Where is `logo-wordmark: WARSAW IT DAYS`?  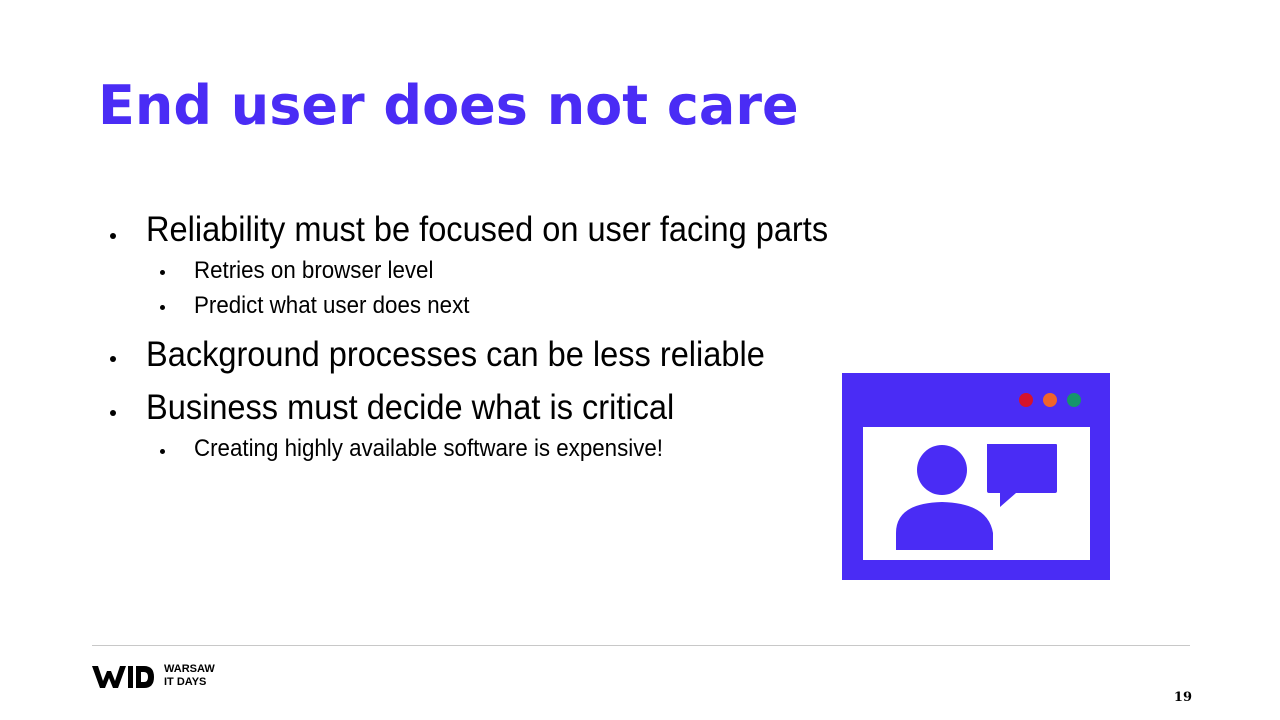 logo-wordmark: WARSAW IT DAYS is located at coordinates (189, 676).